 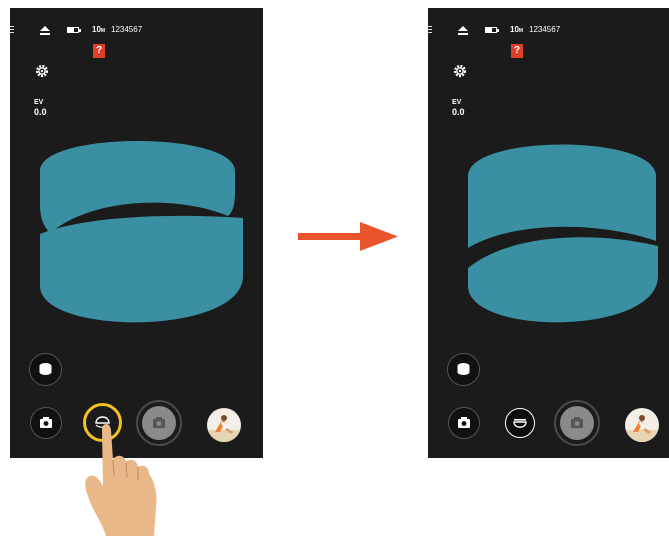 I want to click on shutter-inner, so click(x=577, y=423).